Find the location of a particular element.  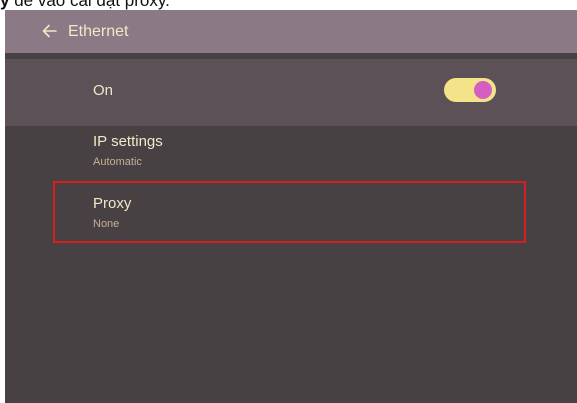

proxy-item: Proxy None is located at coordinates (303, 213).